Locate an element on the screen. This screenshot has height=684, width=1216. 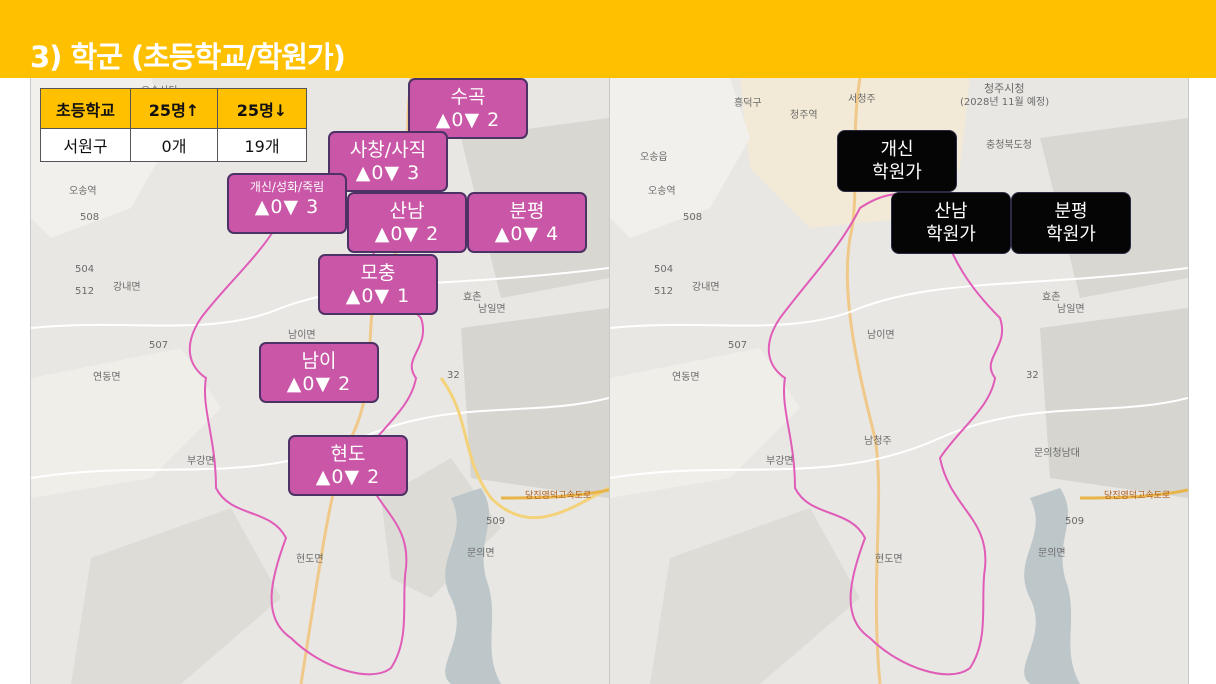
table-row: 서원구 0개 19개 is located at coordinates (173, 145).